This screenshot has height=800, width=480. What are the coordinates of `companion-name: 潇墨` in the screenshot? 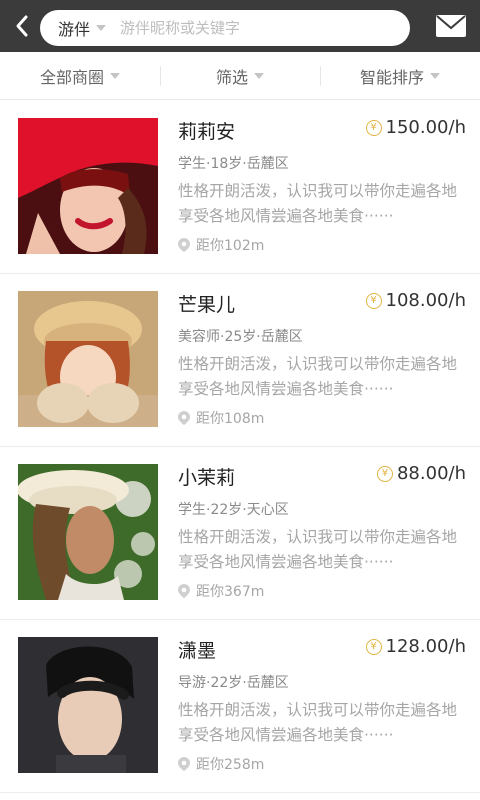 It's located at (197, 651).